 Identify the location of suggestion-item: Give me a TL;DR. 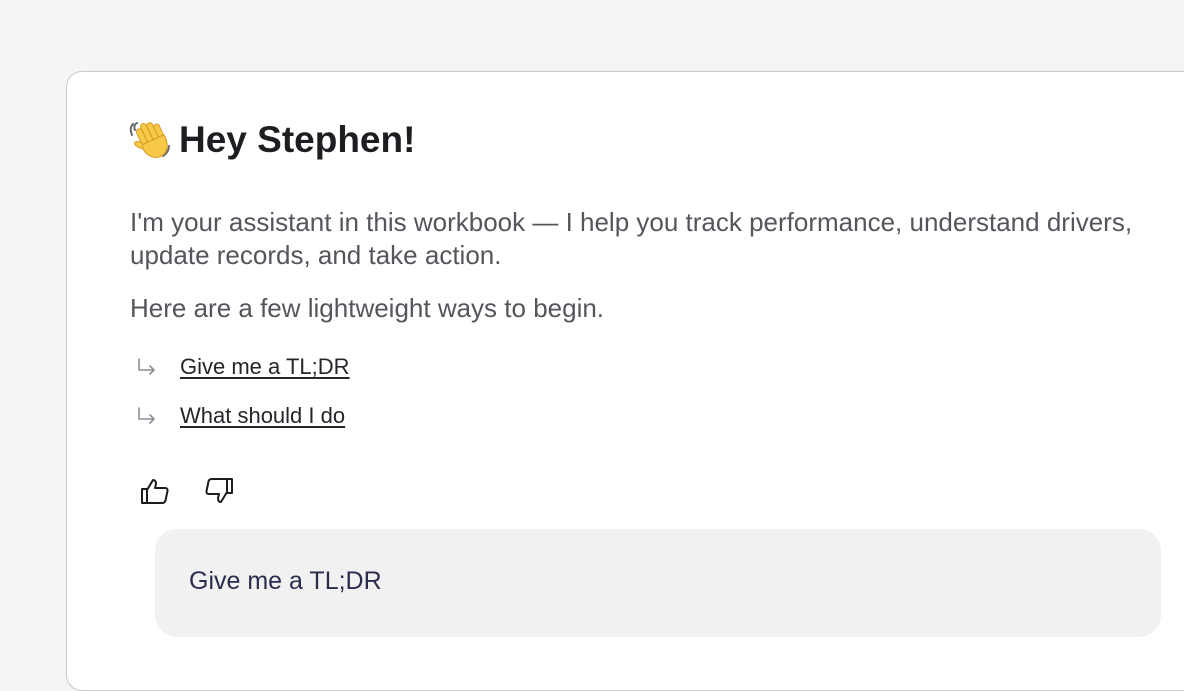
(242, 367).